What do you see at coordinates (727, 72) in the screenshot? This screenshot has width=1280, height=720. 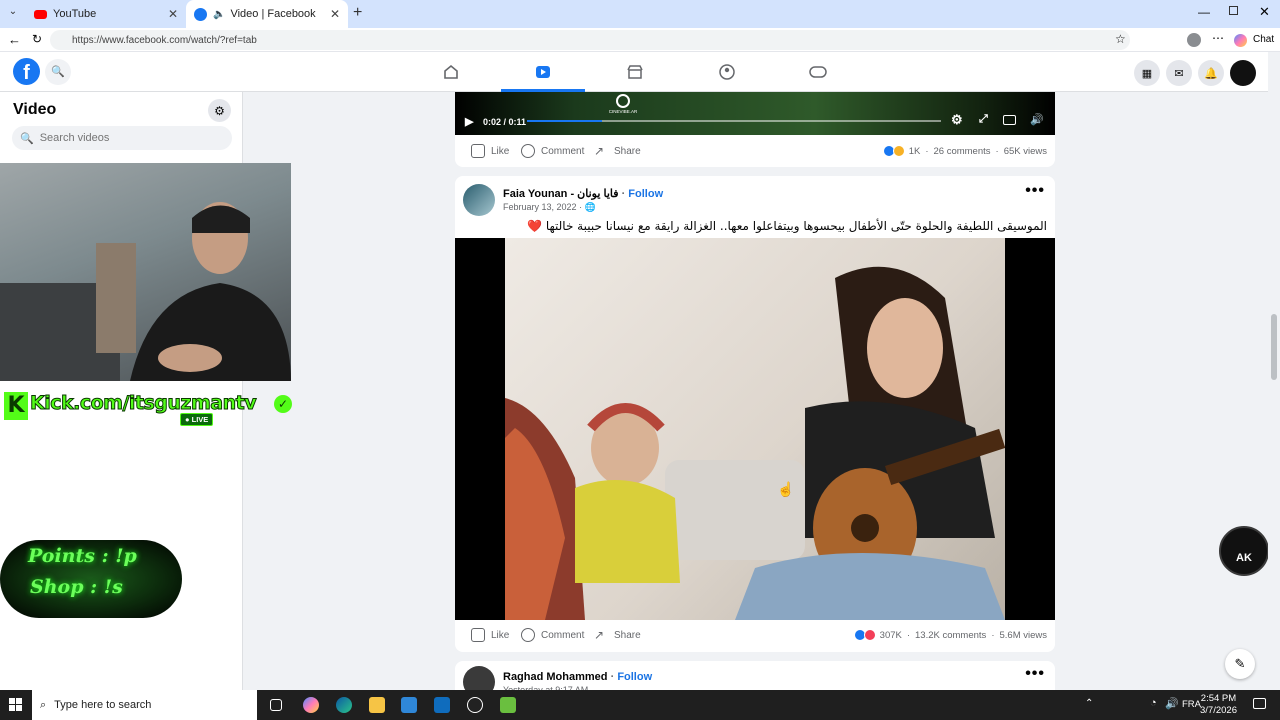 I see `groups-icon` at bounding box center [727, 72].